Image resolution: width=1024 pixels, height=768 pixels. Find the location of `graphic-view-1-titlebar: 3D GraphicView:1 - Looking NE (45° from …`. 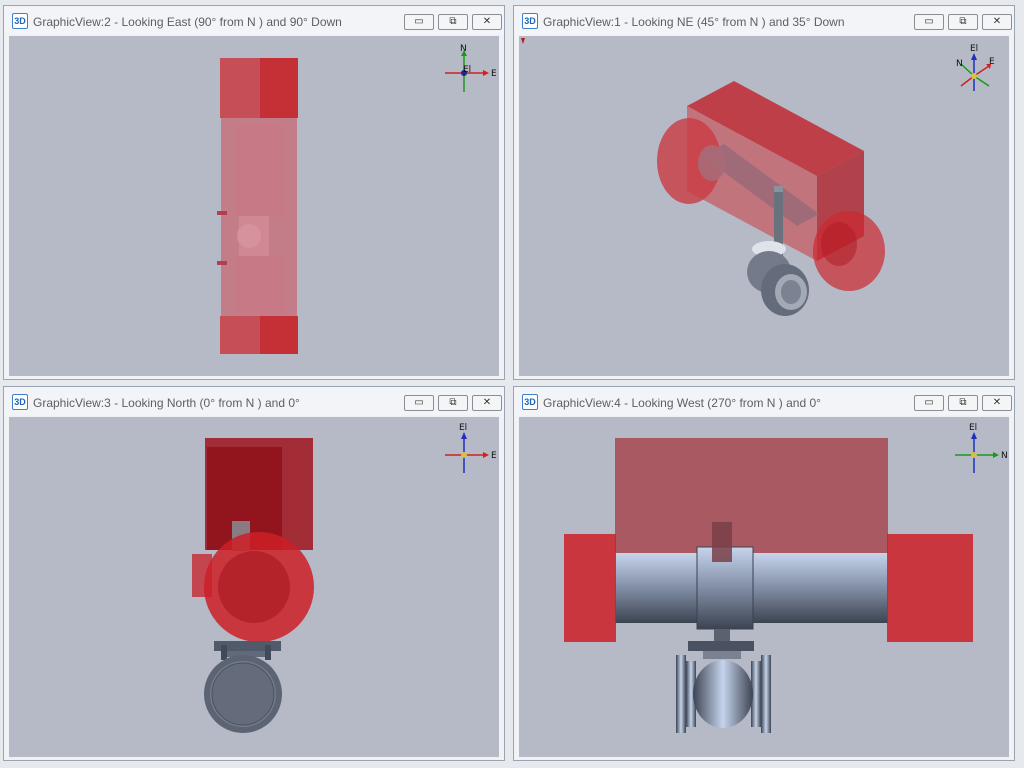

graphic-view-1-titlebar: 3D GraphicView:1 - Looking NE (45° from … is located at coordinates (764, 20).